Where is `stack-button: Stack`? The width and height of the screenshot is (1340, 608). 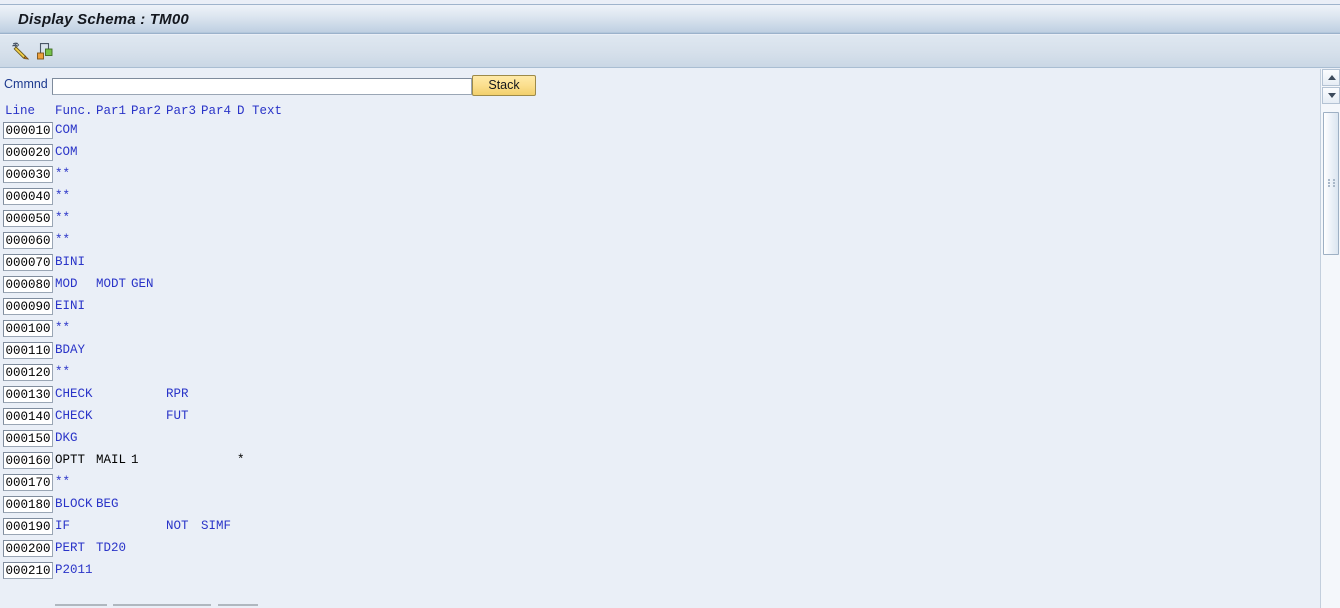 stack-button: Stack is located at coordinates (504, 85).